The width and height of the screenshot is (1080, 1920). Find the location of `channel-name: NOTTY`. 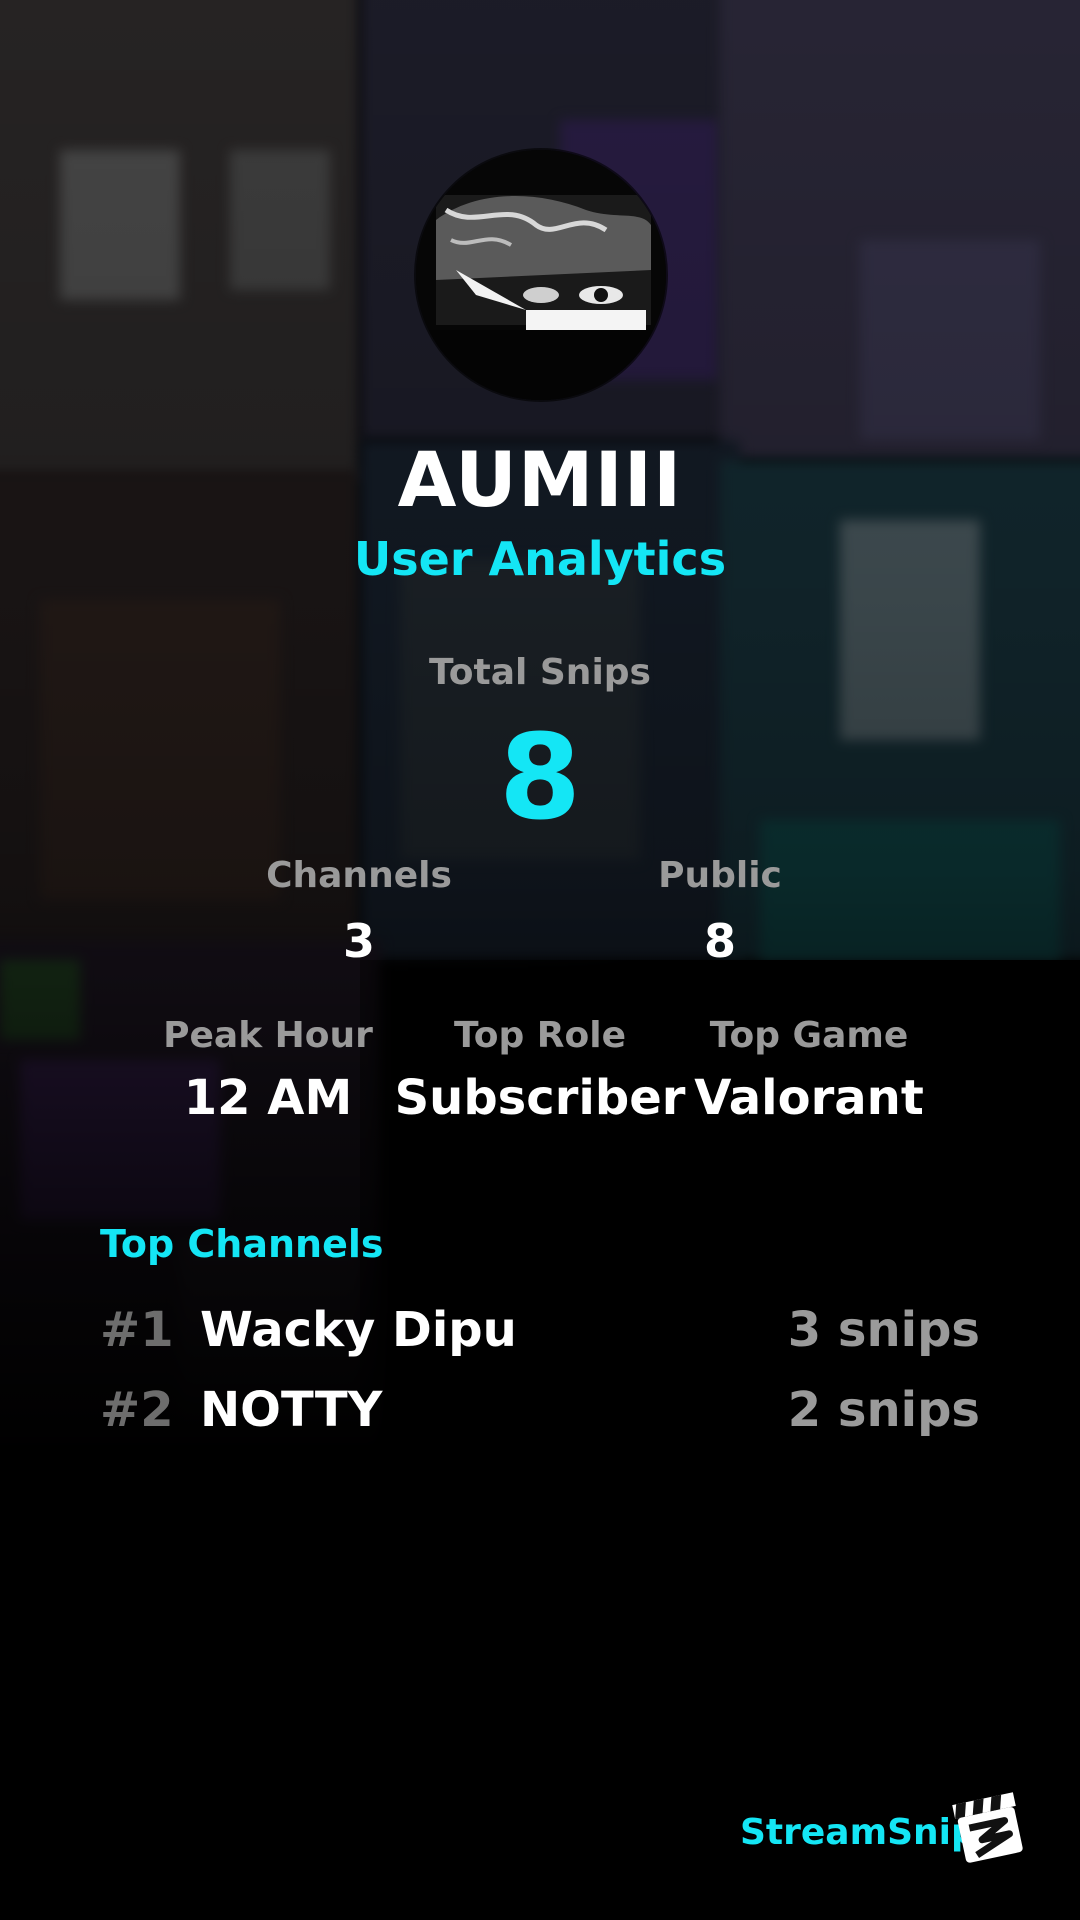

channel-name: NOTTY is located at coordinates (291, 1410).